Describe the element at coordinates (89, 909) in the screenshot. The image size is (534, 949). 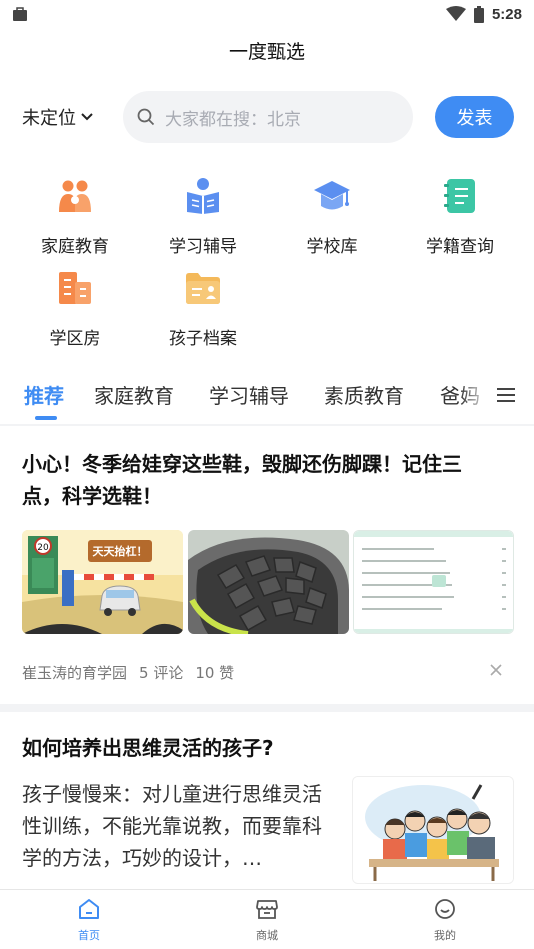
I see `home-icon` at that location.